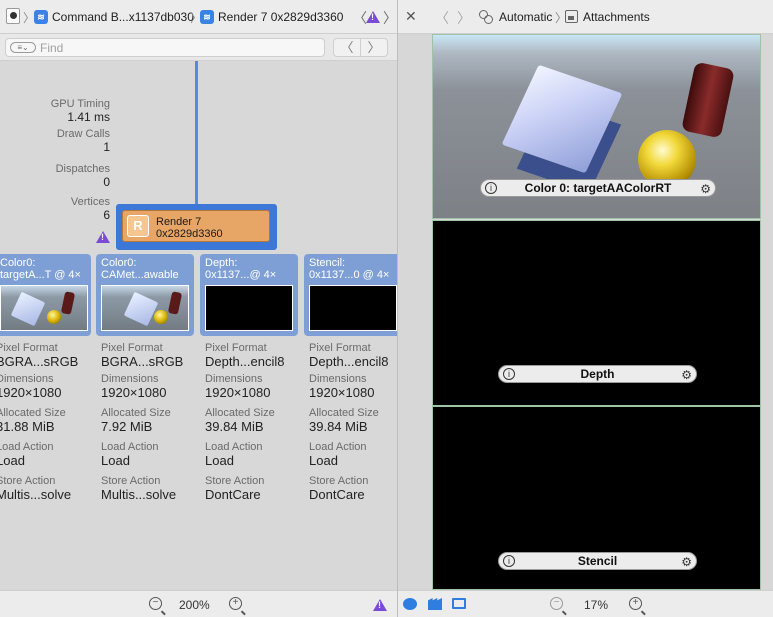 The height and width of the screenshot is (617, 773). I want to click on stencil-attachment-viewer: i Stencil ⚙, so click(596, 498).